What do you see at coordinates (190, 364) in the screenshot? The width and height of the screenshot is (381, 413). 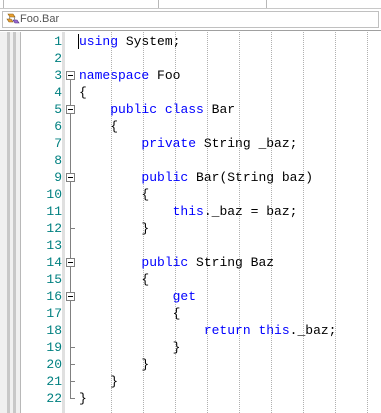 I see `code-line: 20 }` at bounding box center [190, 364].